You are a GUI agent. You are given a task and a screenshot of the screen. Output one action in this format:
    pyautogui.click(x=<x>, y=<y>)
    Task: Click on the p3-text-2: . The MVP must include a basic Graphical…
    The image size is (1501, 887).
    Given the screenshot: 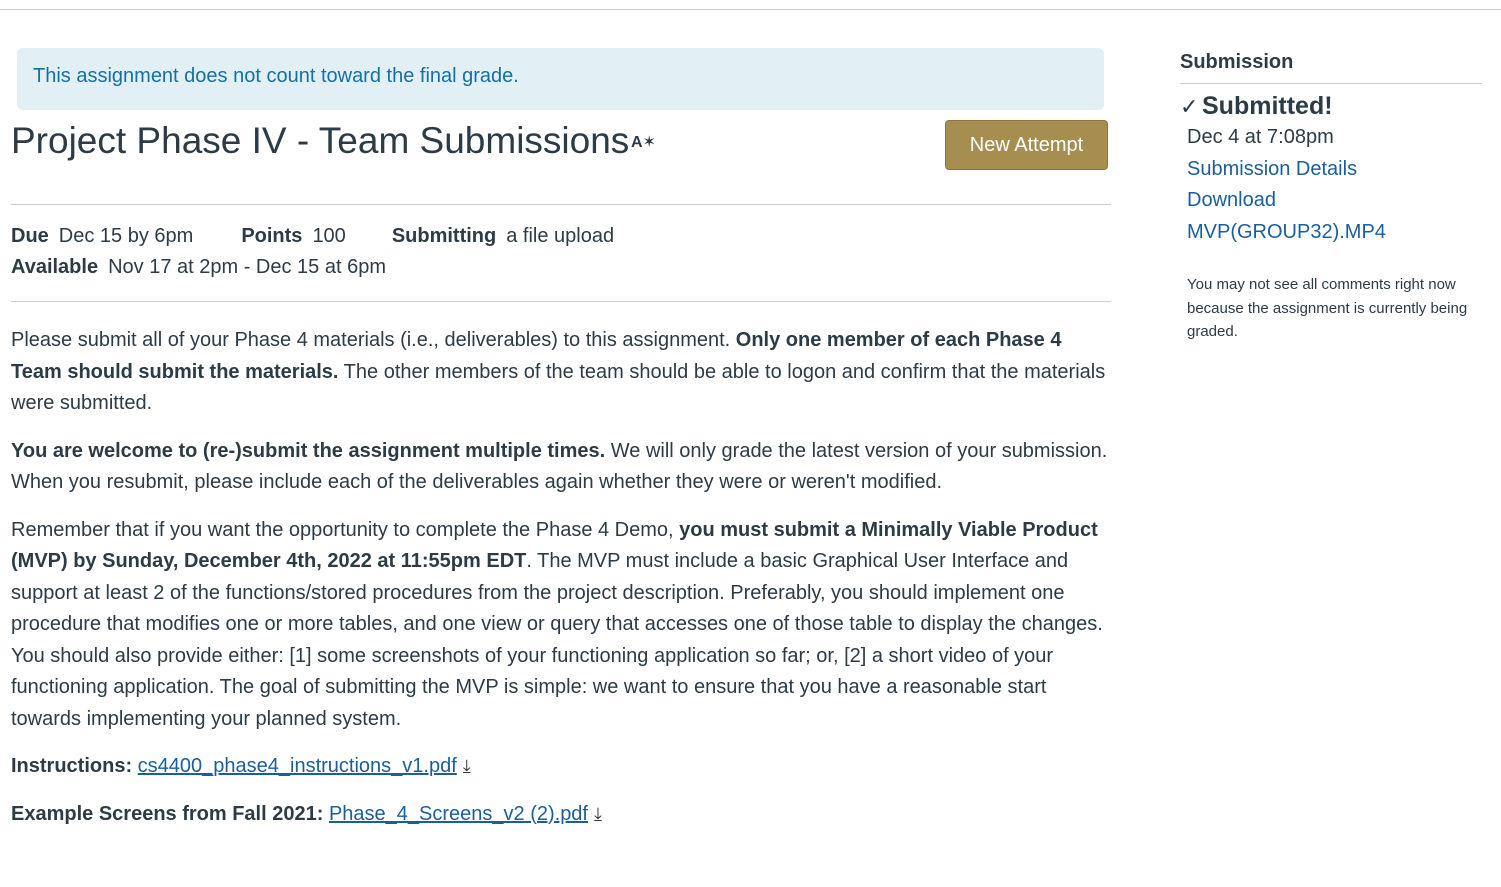 What is the action you would take?
    pyautogui.click(x=557, y=640)
    